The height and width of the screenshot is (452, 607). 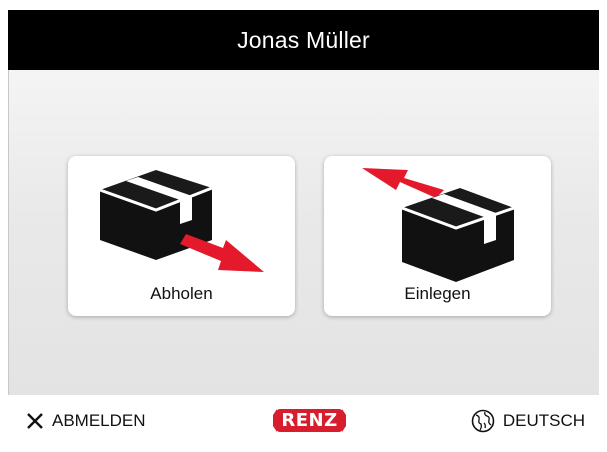 I want to click on logo-text: RENZ, so click(x=309, y=420).